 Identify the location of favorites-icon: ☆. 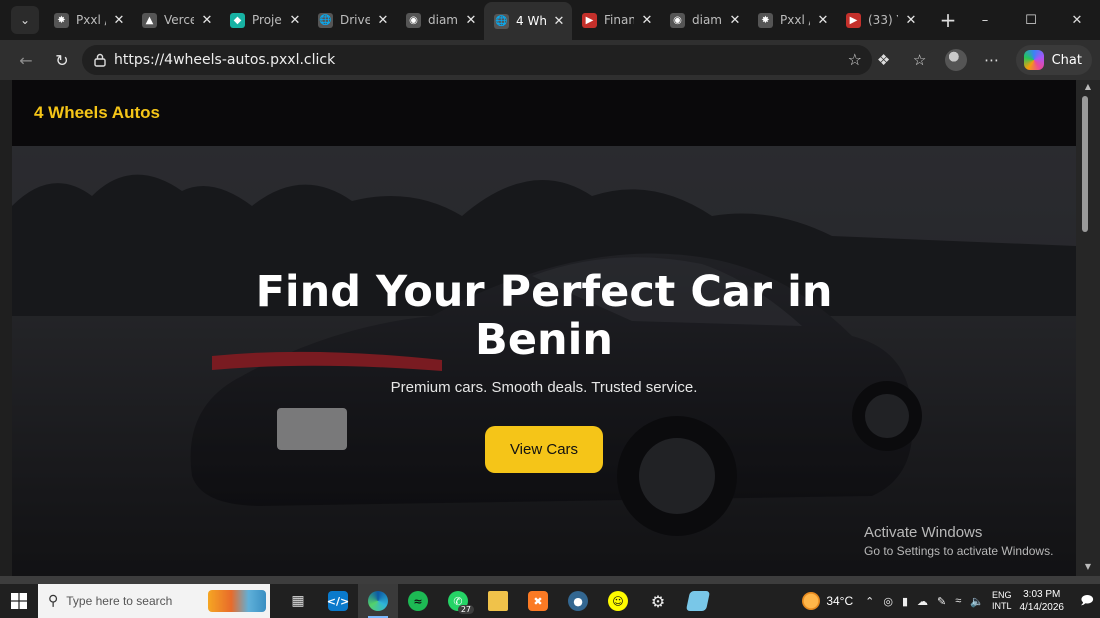
(920, 60).